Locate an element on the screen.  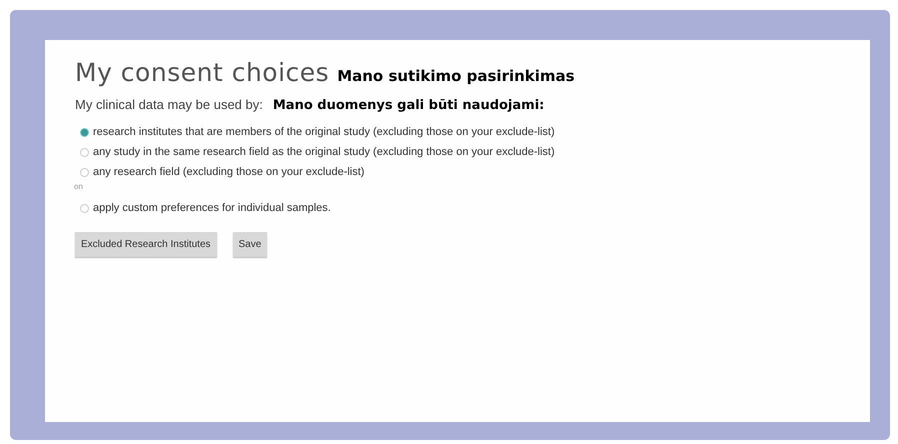
prompt-translation: Mano duomenys gali būti naudojami: is located at coordinates (408, 105).